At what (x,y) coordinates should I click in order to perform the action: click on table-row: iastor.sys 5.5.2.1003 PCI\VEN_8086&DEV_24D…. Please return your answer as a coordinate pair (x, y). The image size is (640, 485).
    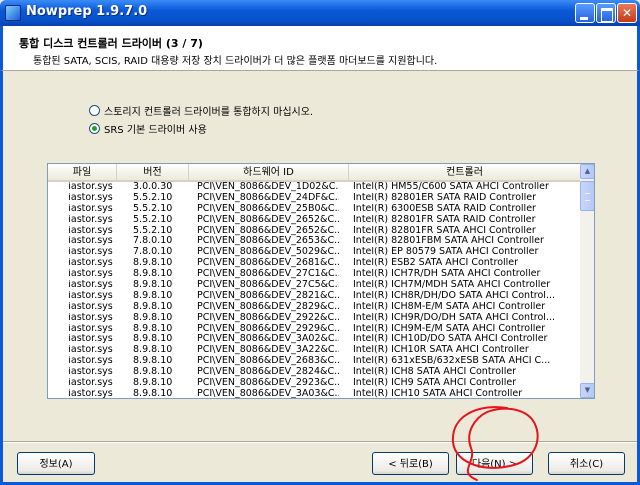
    Looking at the image, I should click on (314, 198).